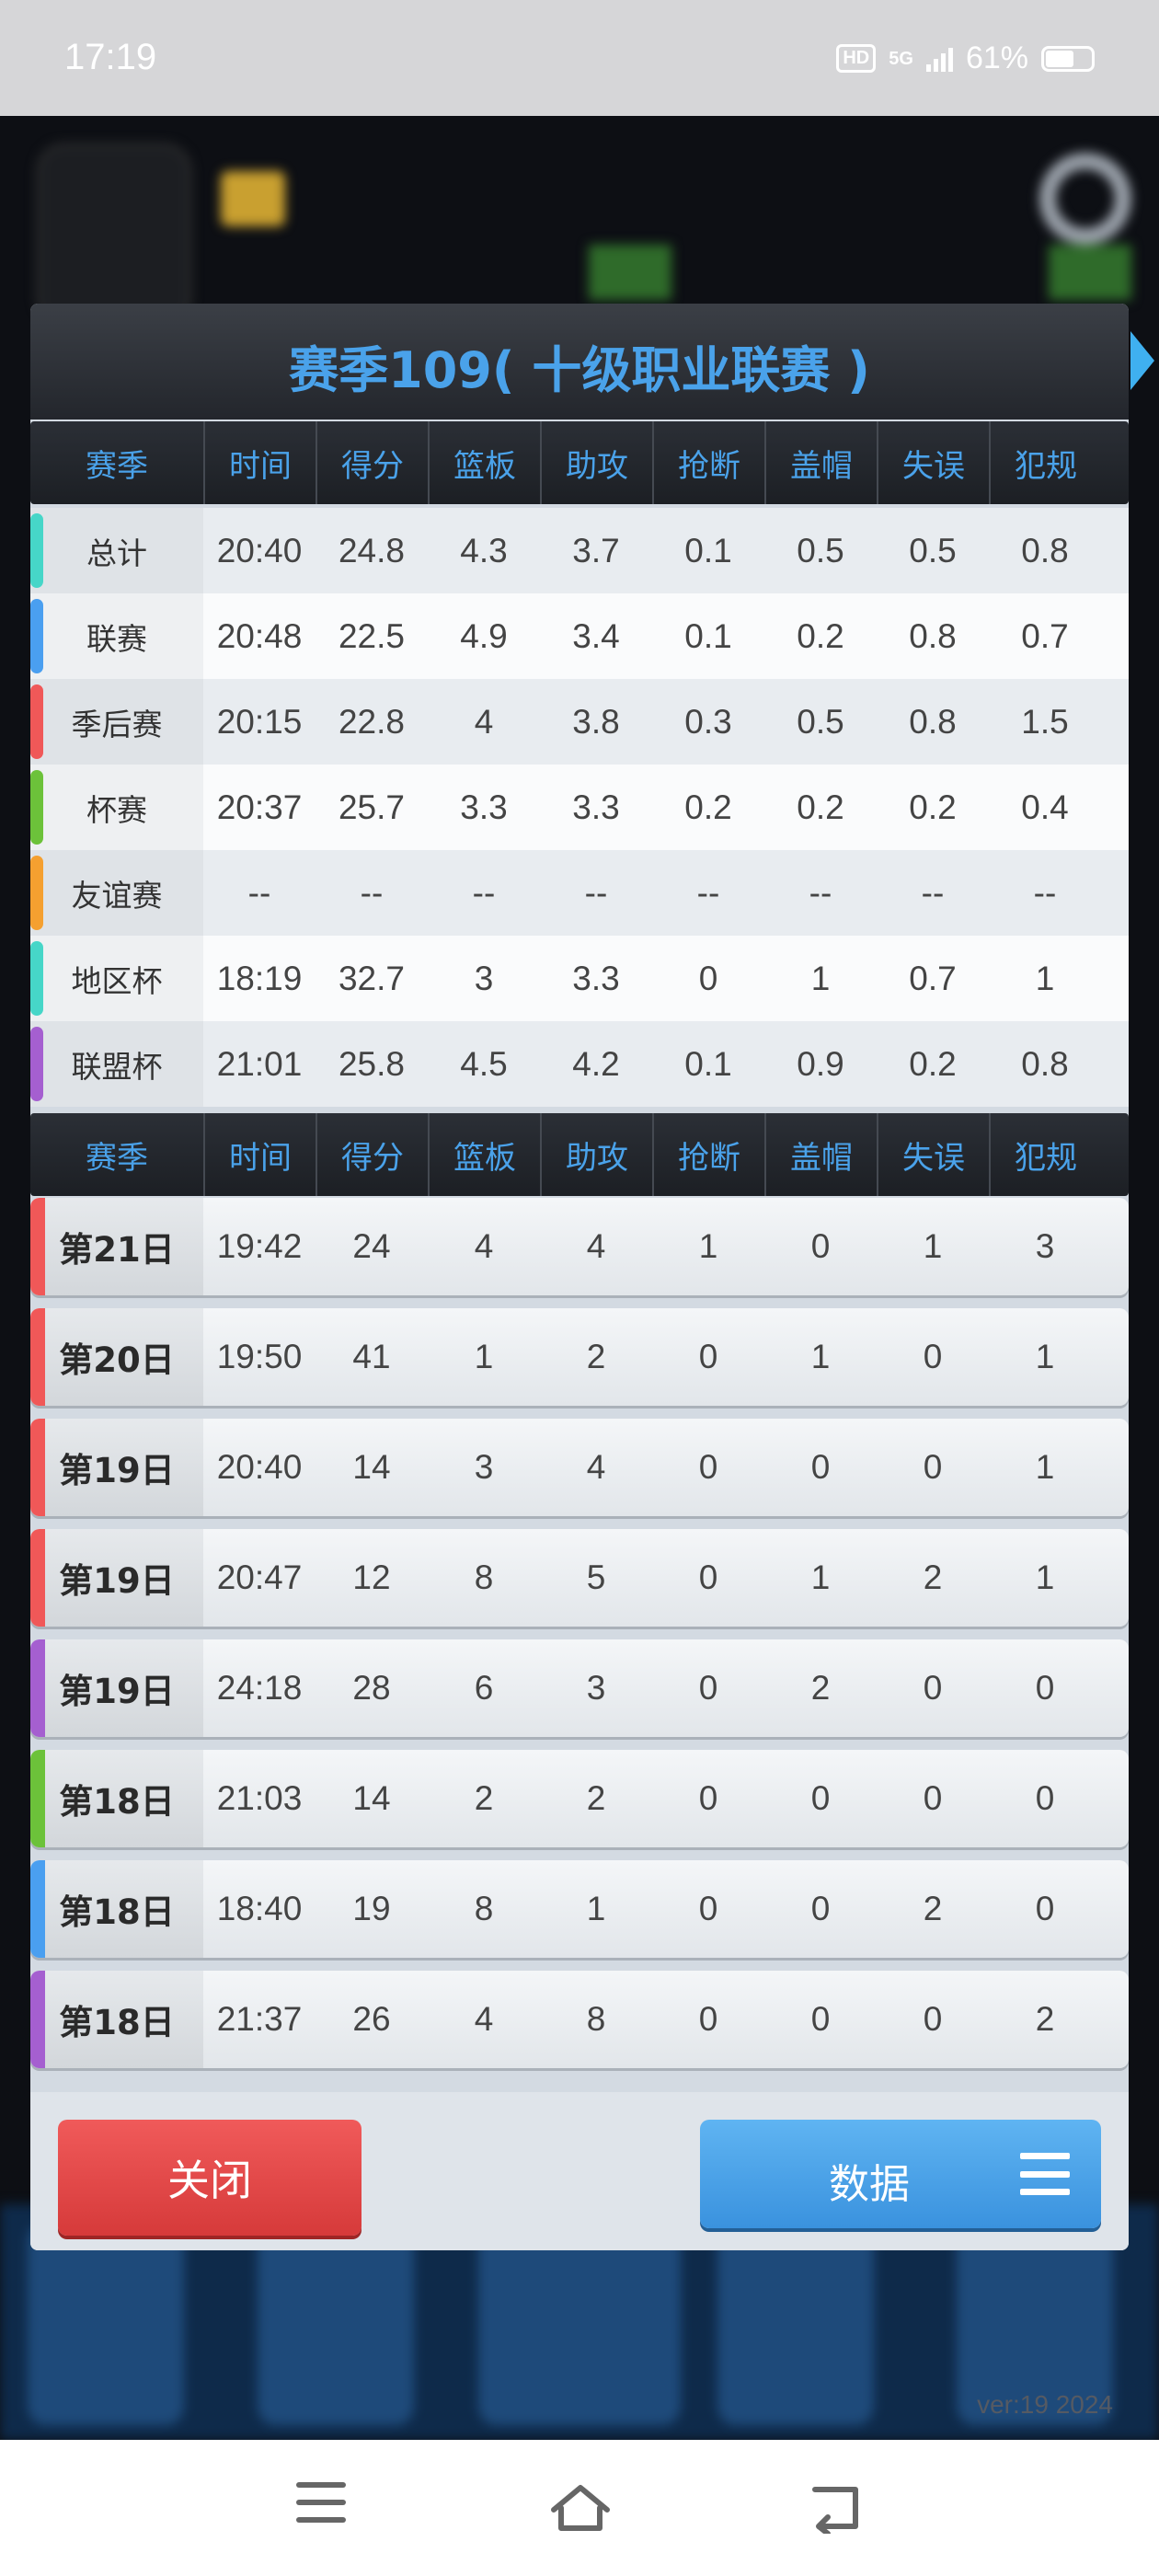  Describe the element at coordinates (259, 1909) in the screenshot. I see `stat-cell: 18:40` at that location.